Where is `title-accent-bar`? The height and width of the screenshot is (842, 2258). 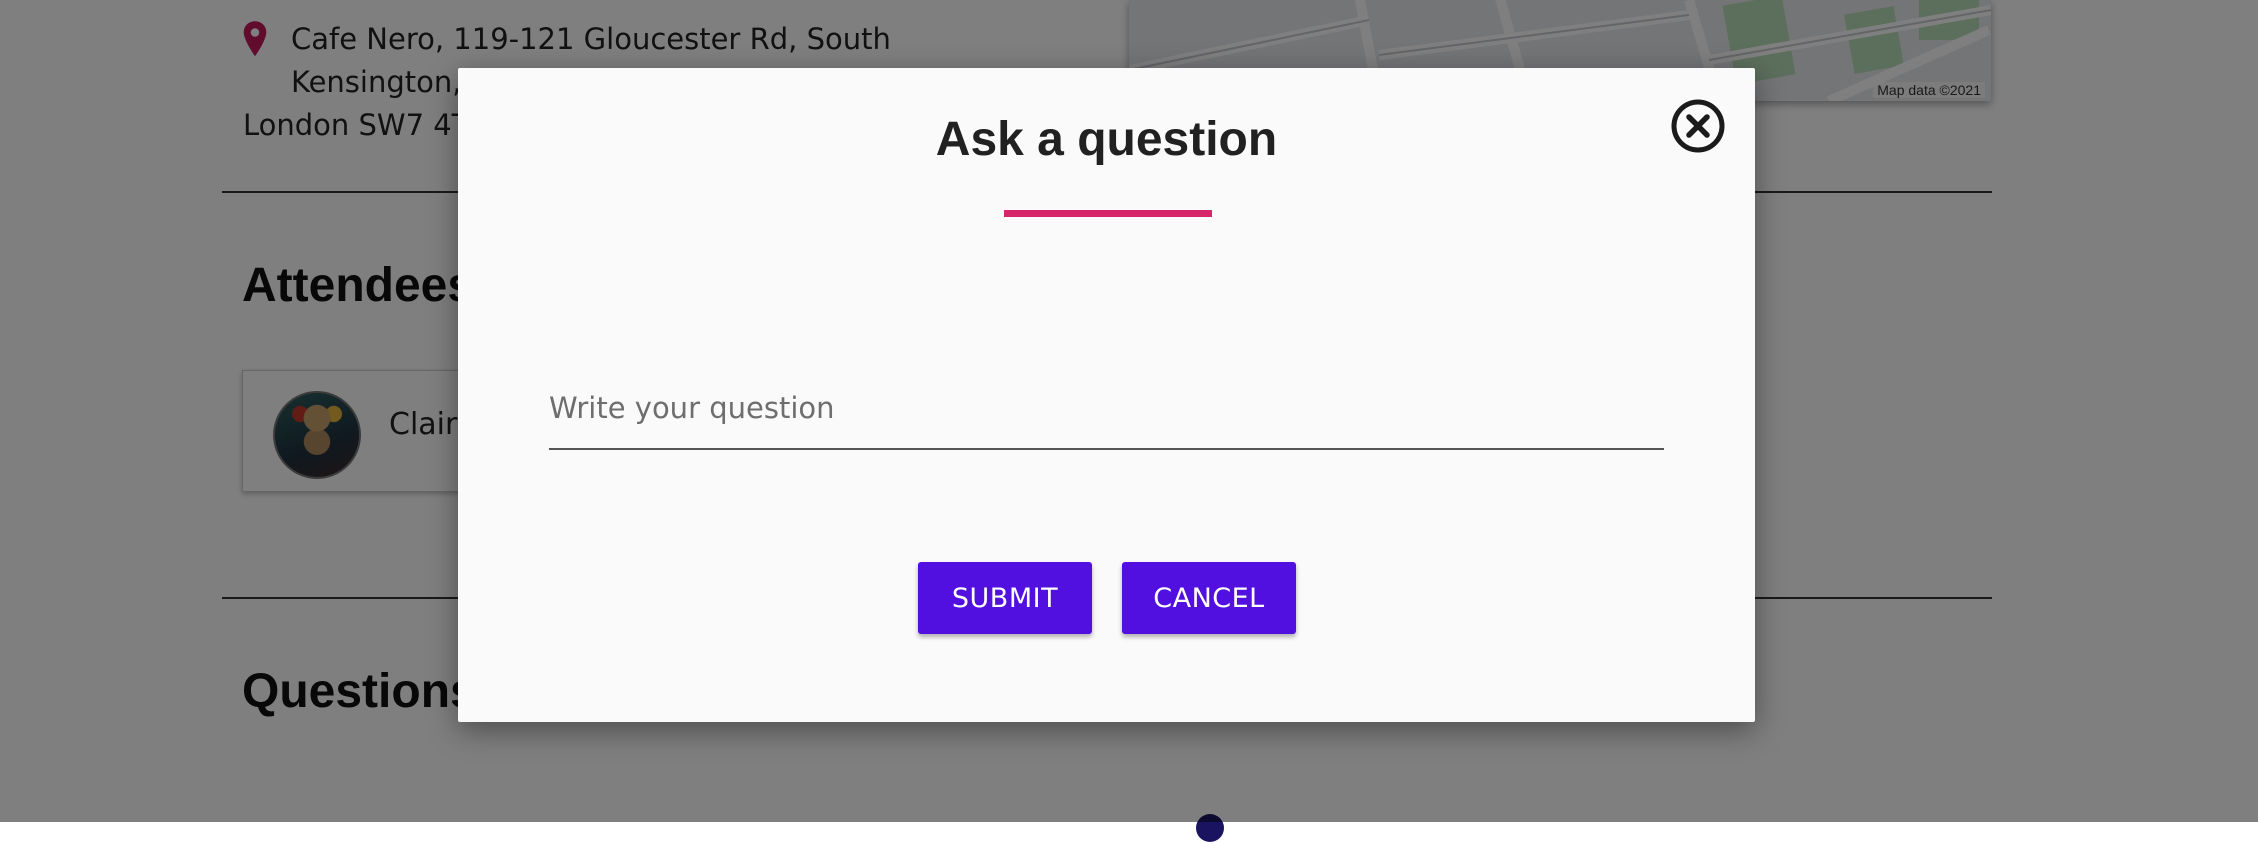
title-accent-bar is located at coordinates (1108, 213).